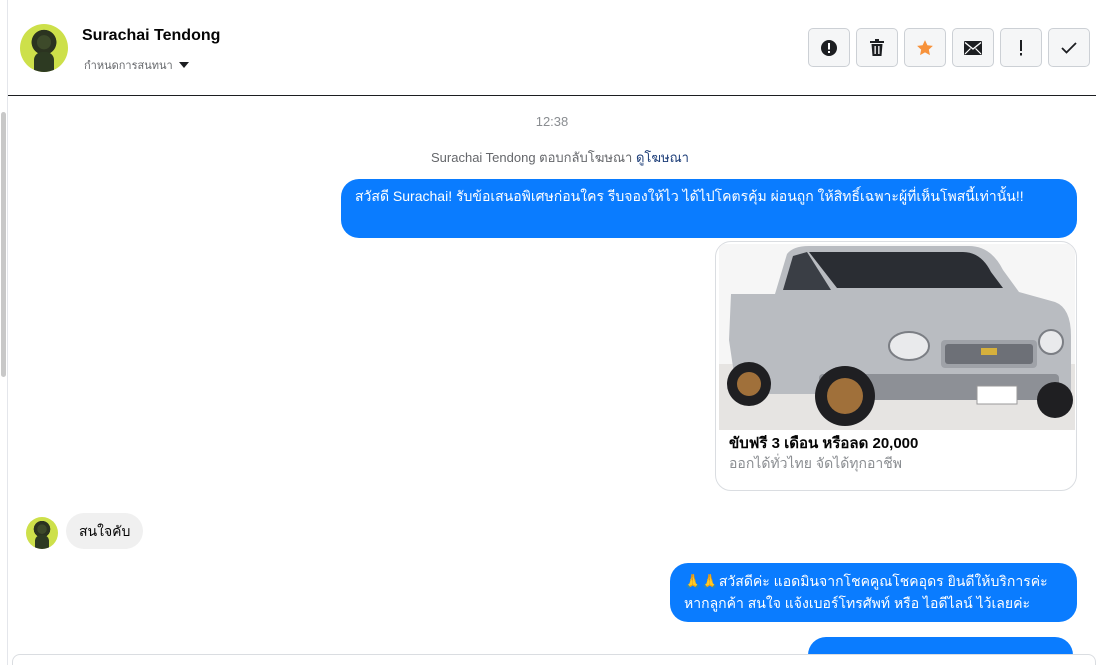 This screenshot has height=665, width=1096. I want to click on pickup-truck-image, so click(897, 337).